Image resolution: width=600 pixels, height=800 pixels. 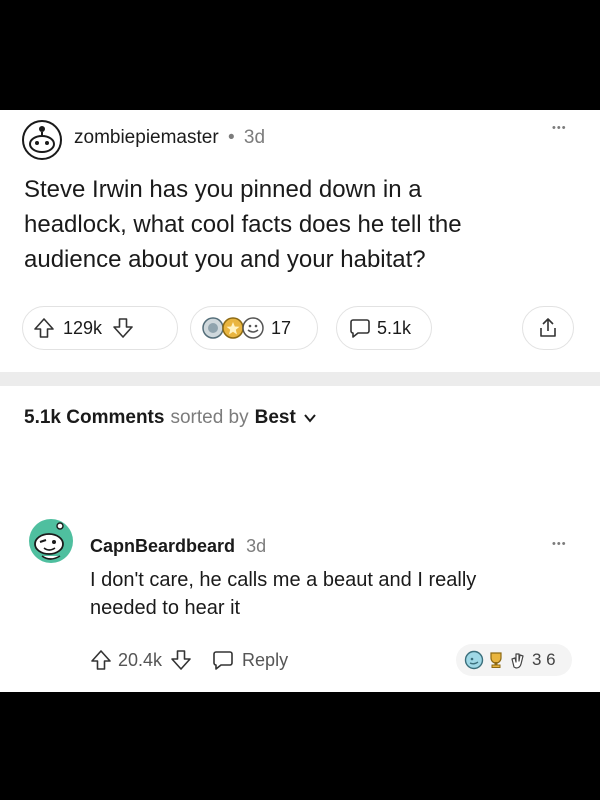 I want to click on share-icon, so click(x=548, y=327).